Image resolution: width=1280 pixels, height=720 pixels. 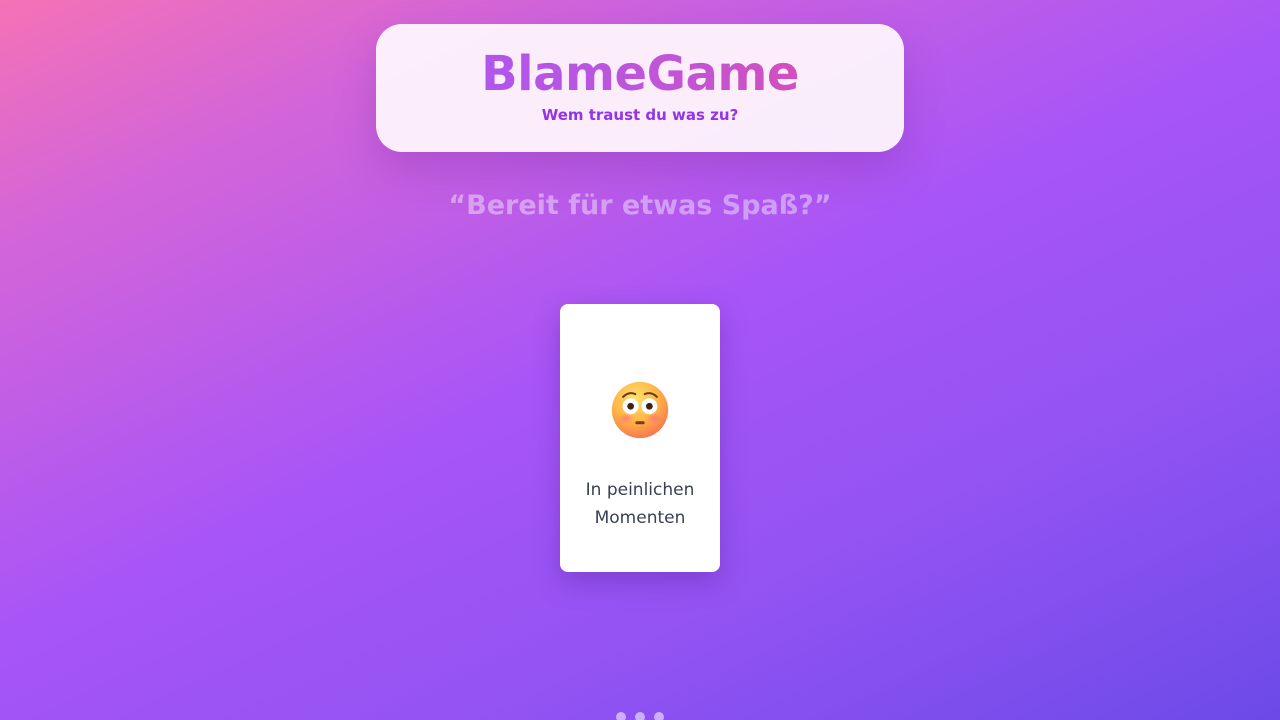 I want to click on loading-indicator, so click(x=640, y=716).